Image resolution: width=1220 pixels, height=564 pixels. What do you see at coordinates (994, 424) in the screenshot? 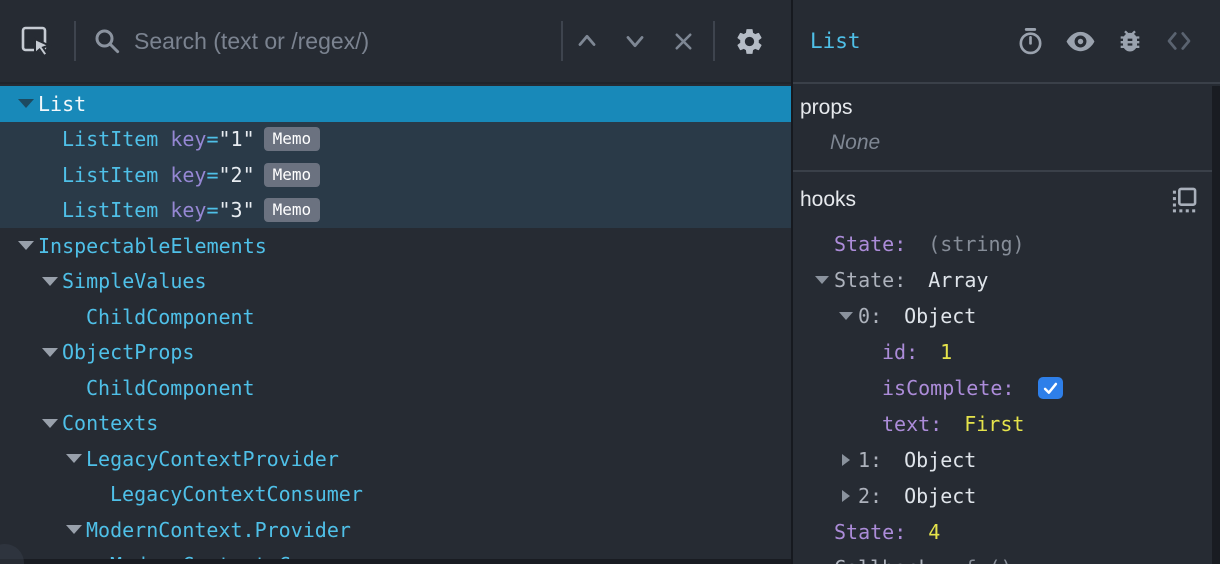
I see `hook-value: First` at bounding box center [994, 424].